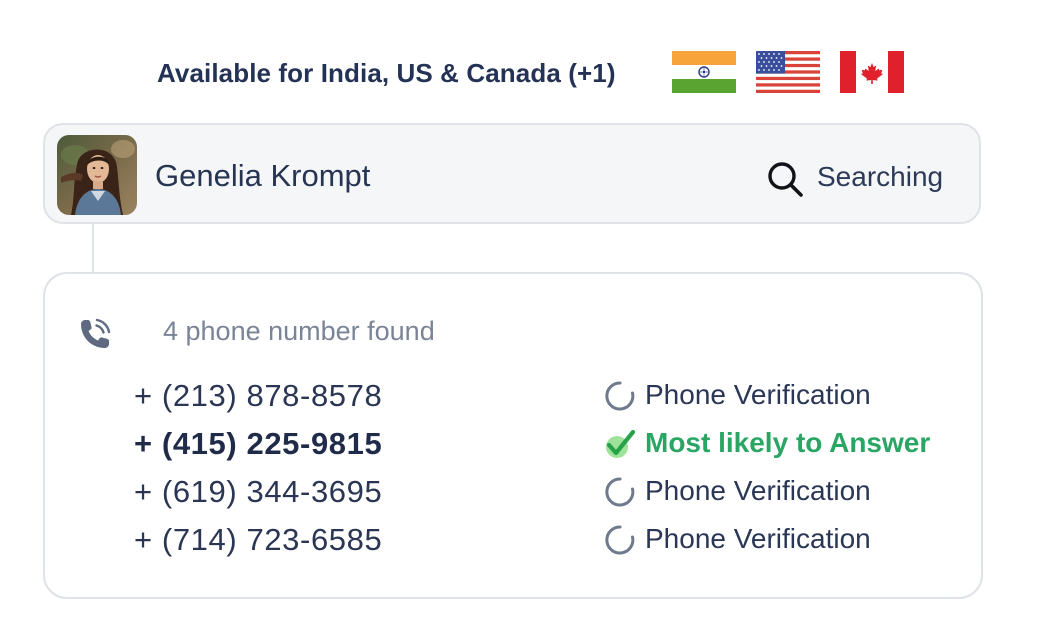  What do you see at coordinates (263, 175) in the screenshot?
I see `person-name: Genelia Krompt` at bounding box center [263, 175].